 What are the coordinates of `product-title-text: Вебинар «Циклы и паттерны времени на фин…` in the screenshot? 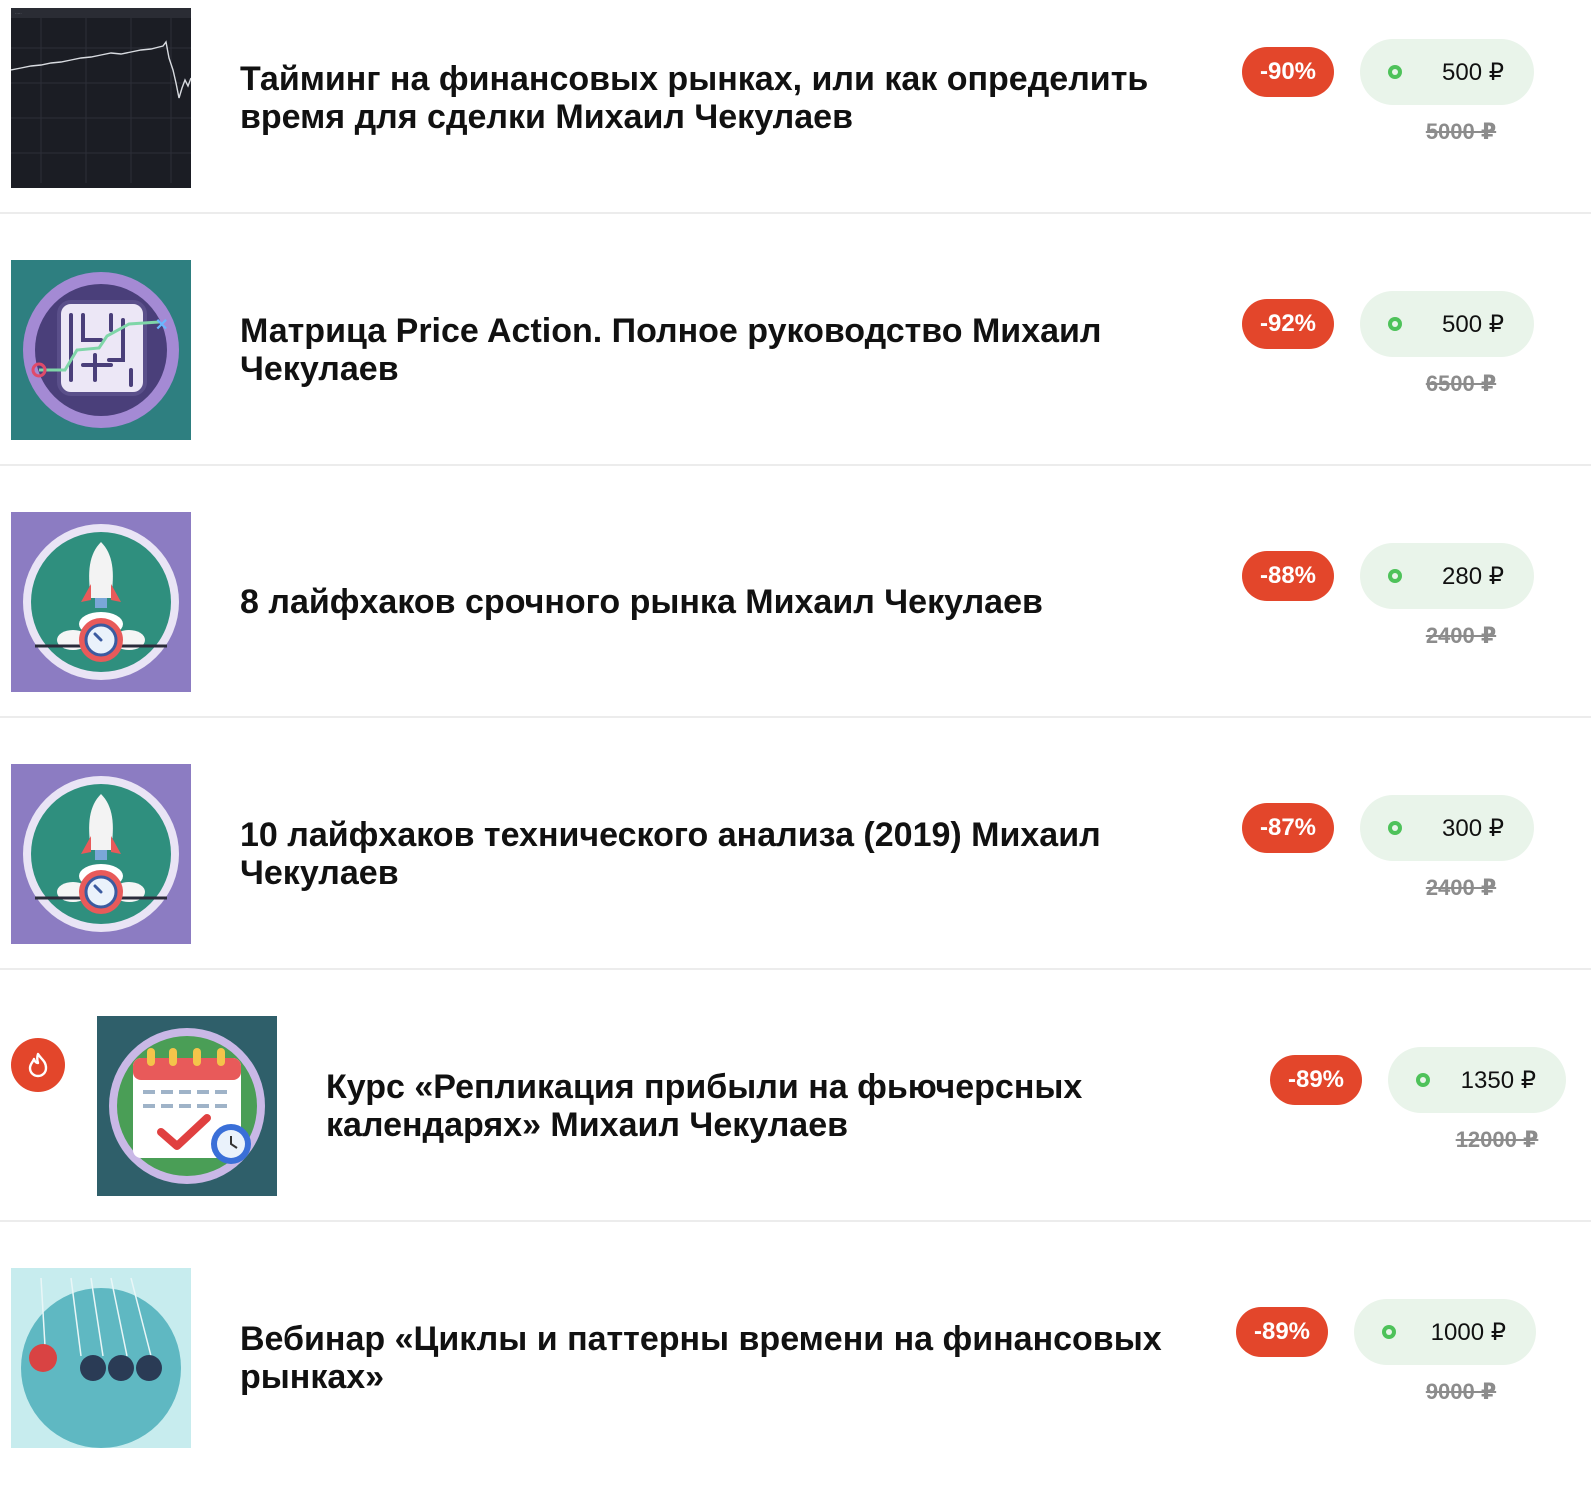 It's located at (720, 1358).